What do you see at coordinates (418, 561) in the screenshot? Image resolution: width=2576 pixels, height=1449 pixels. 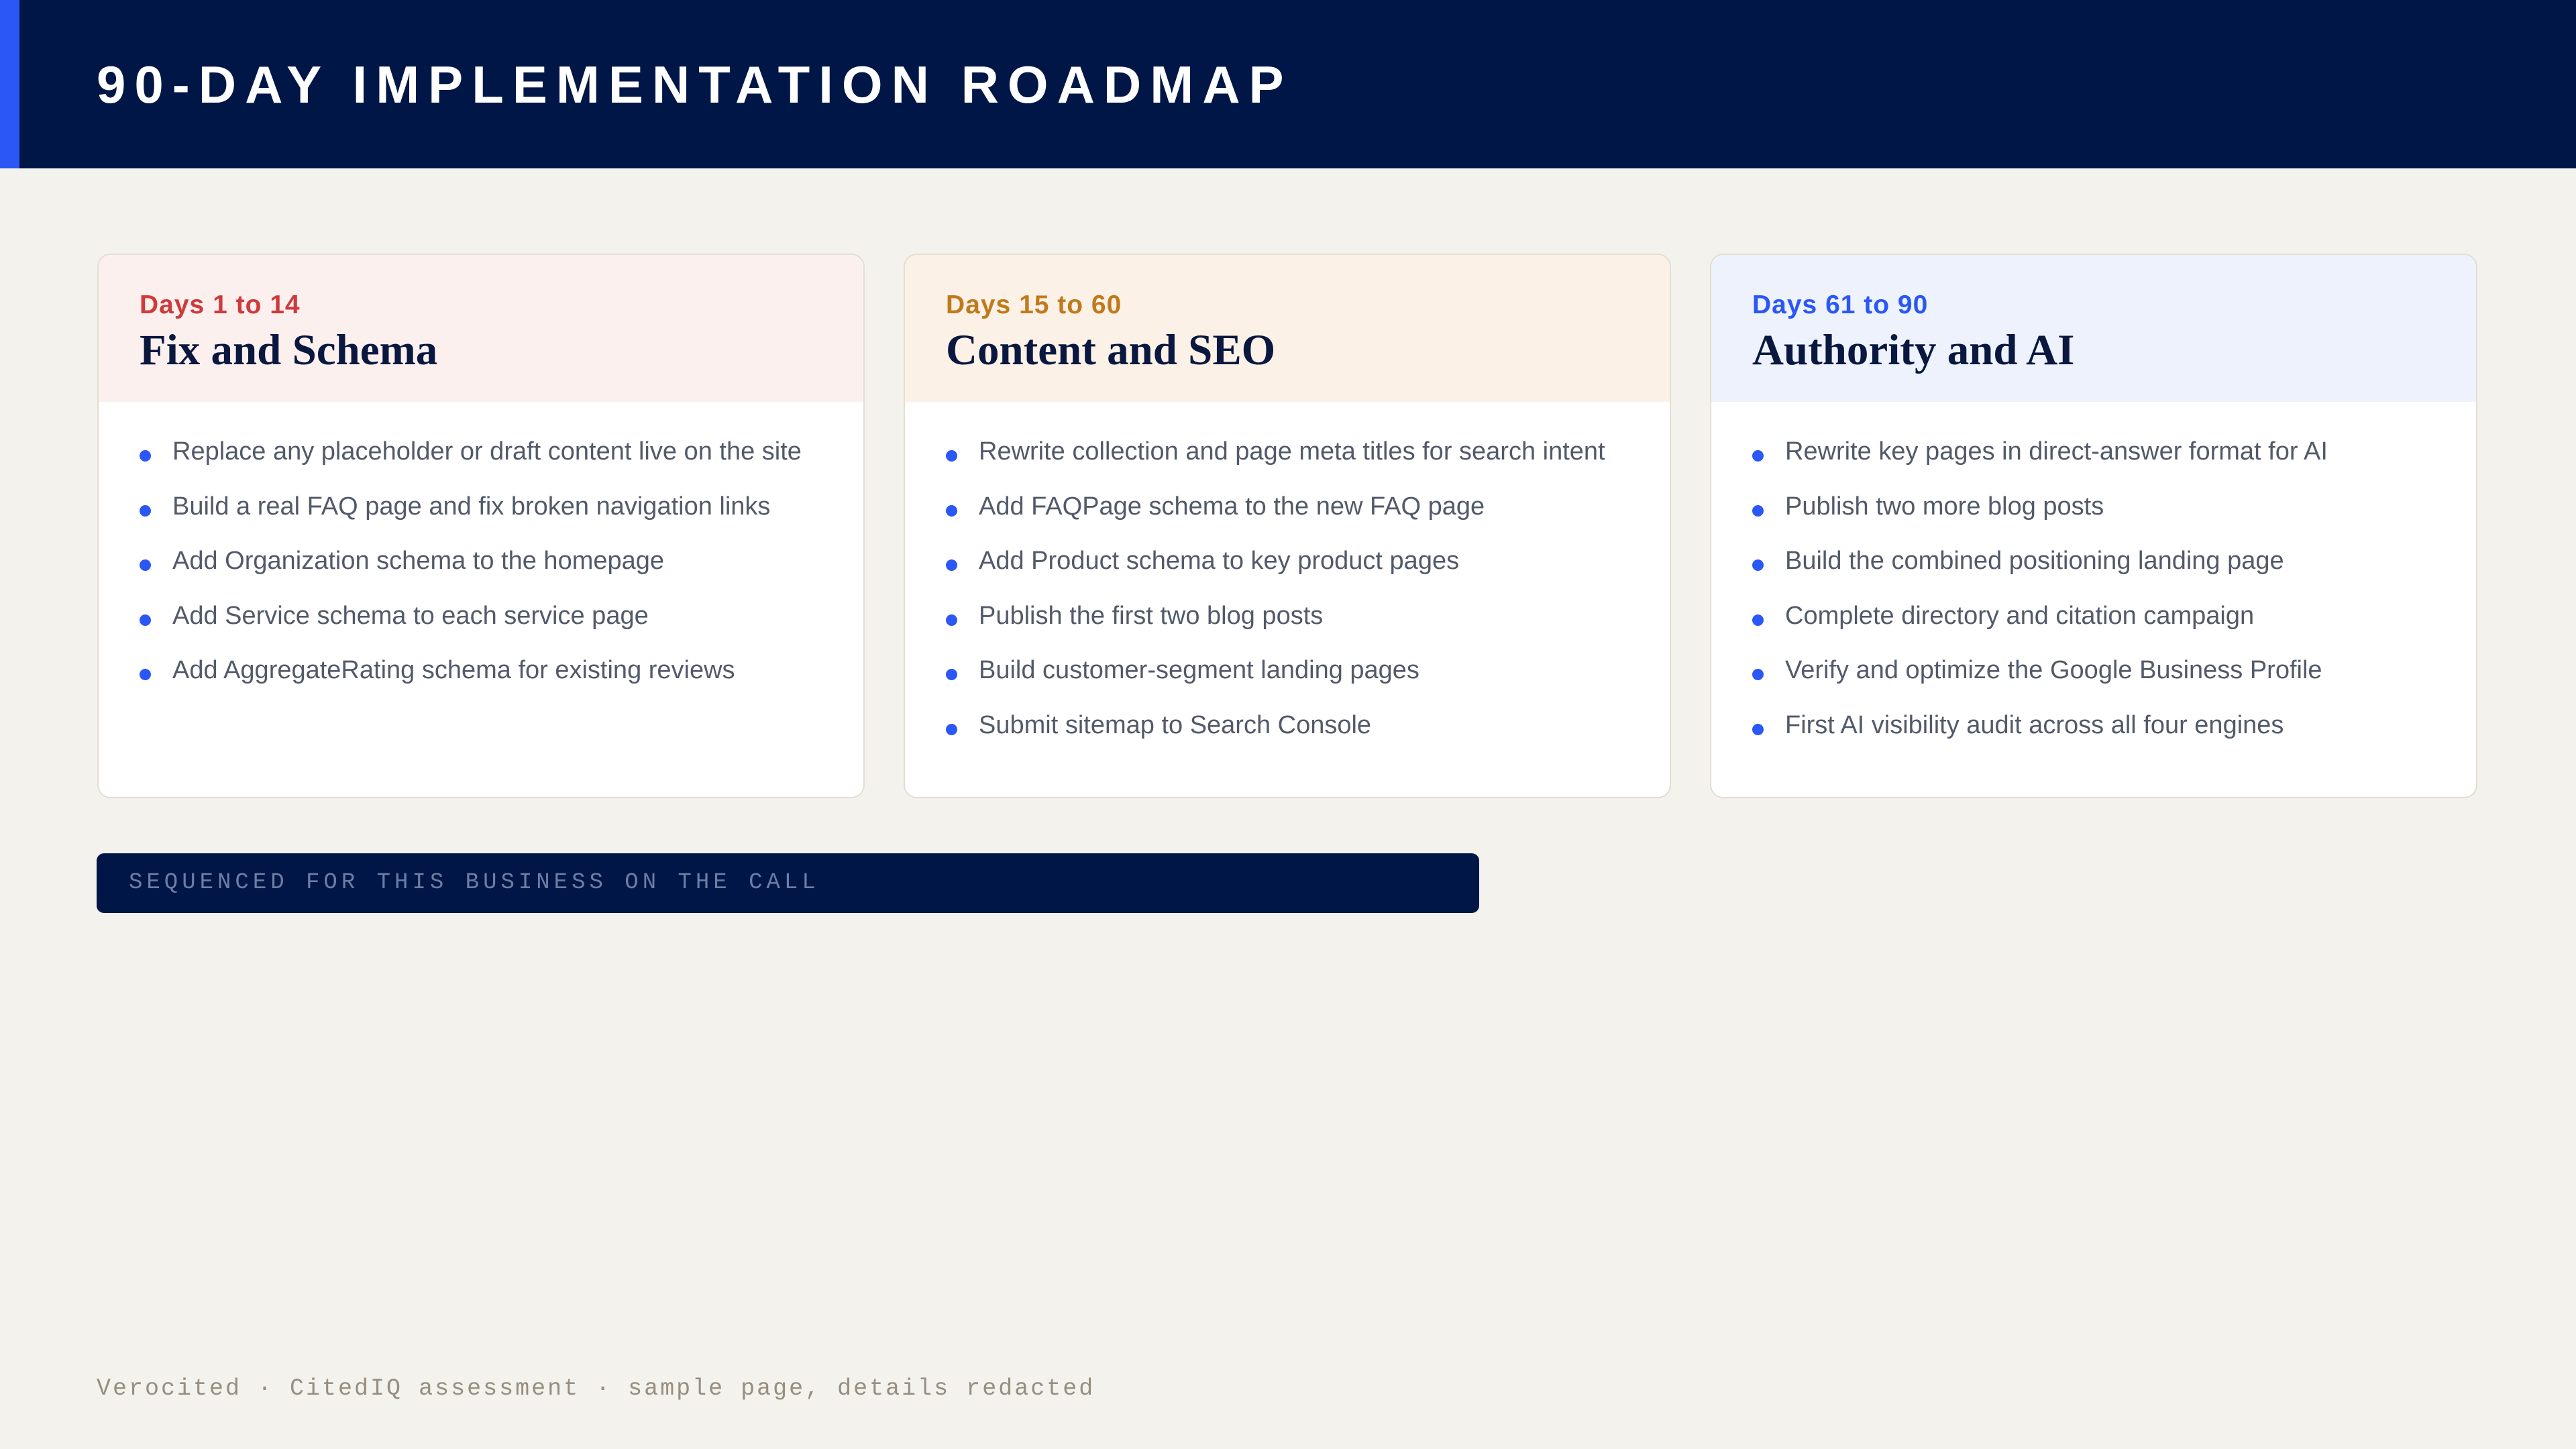 I see `task-text: Add Organization schema to the homepage` at bounding box center [418, 561].